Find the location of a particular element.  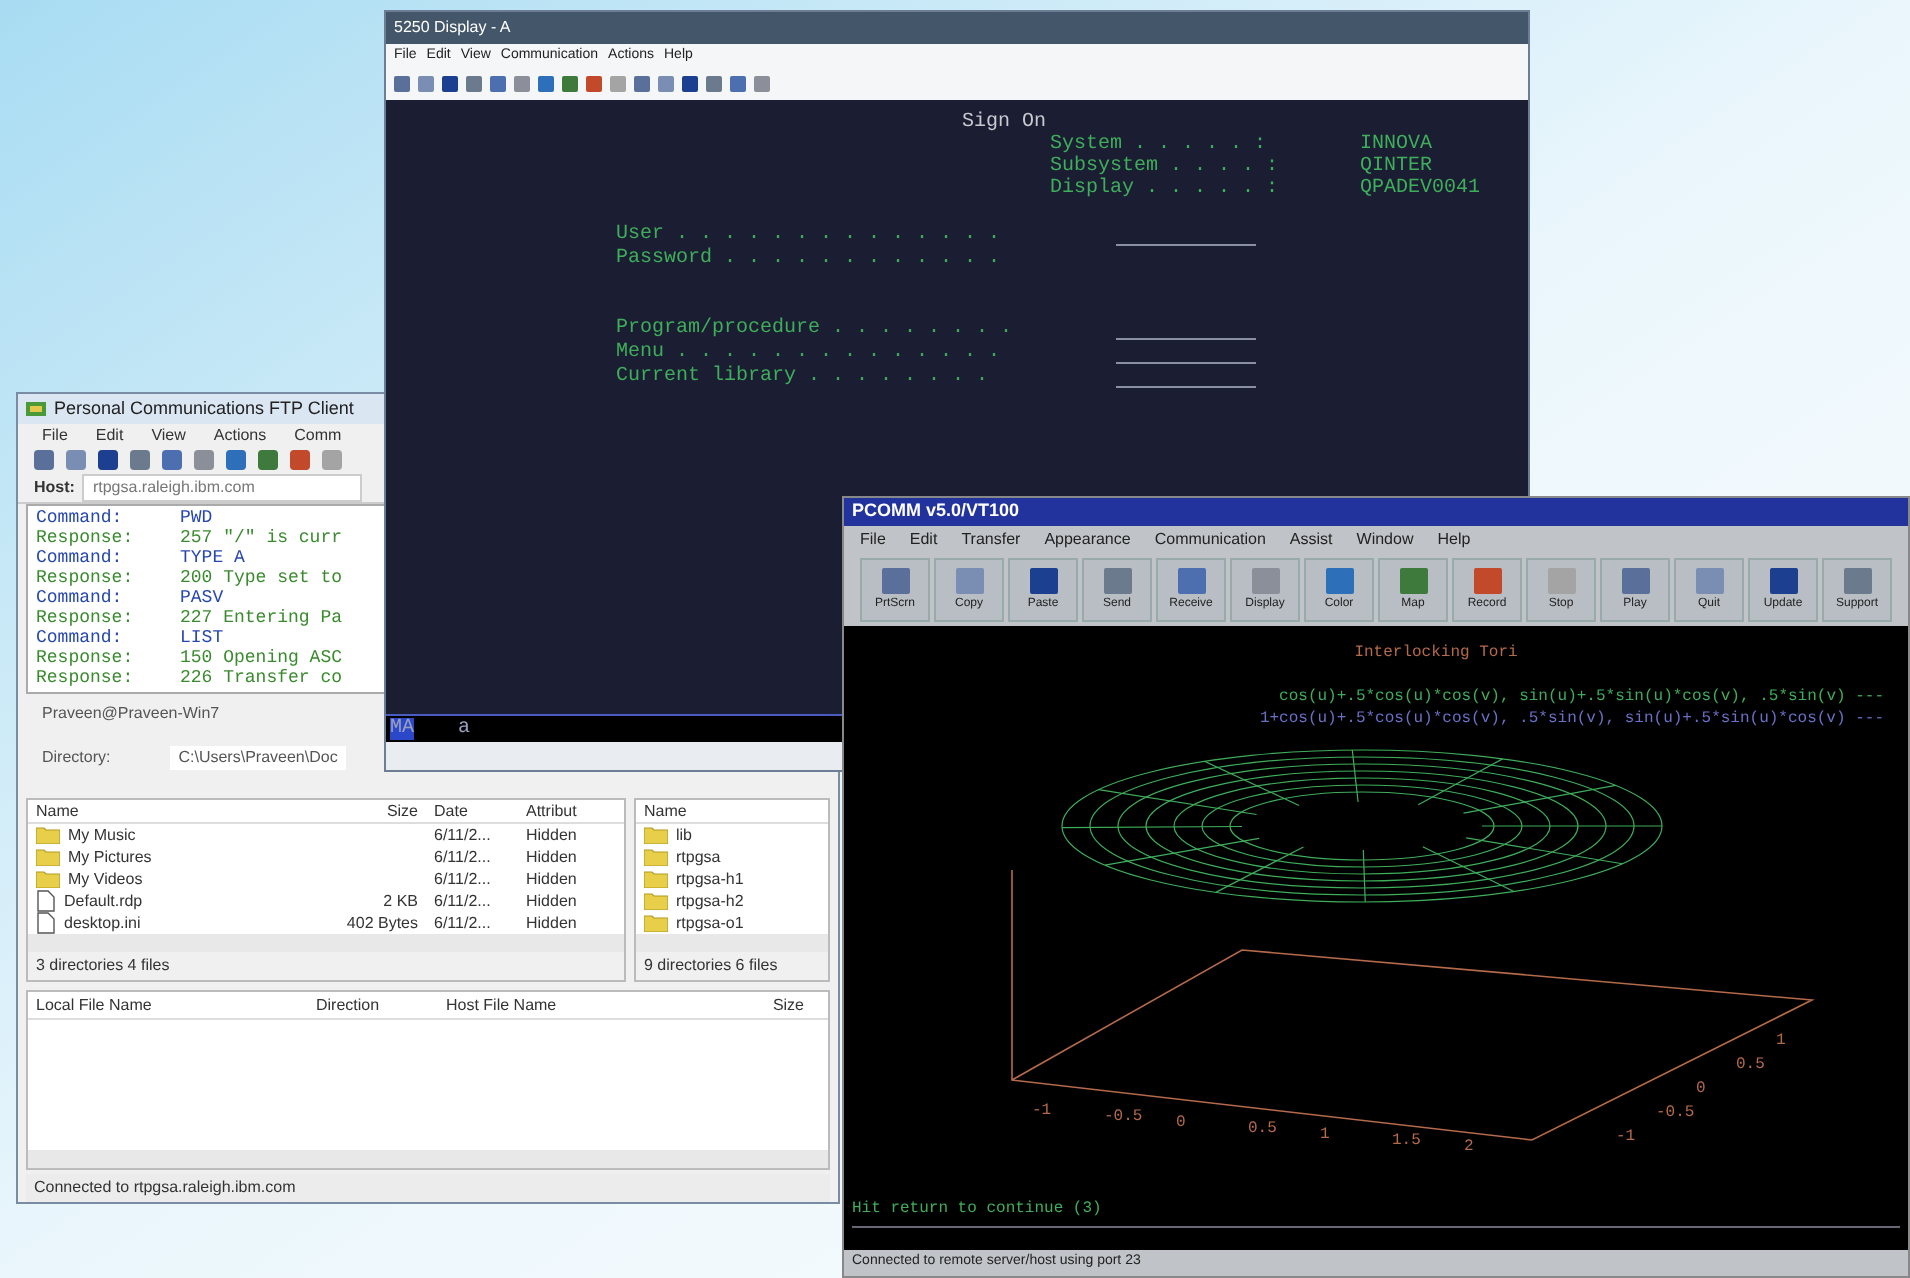

menu-item: Assist is located at coordinates (1311, 540).